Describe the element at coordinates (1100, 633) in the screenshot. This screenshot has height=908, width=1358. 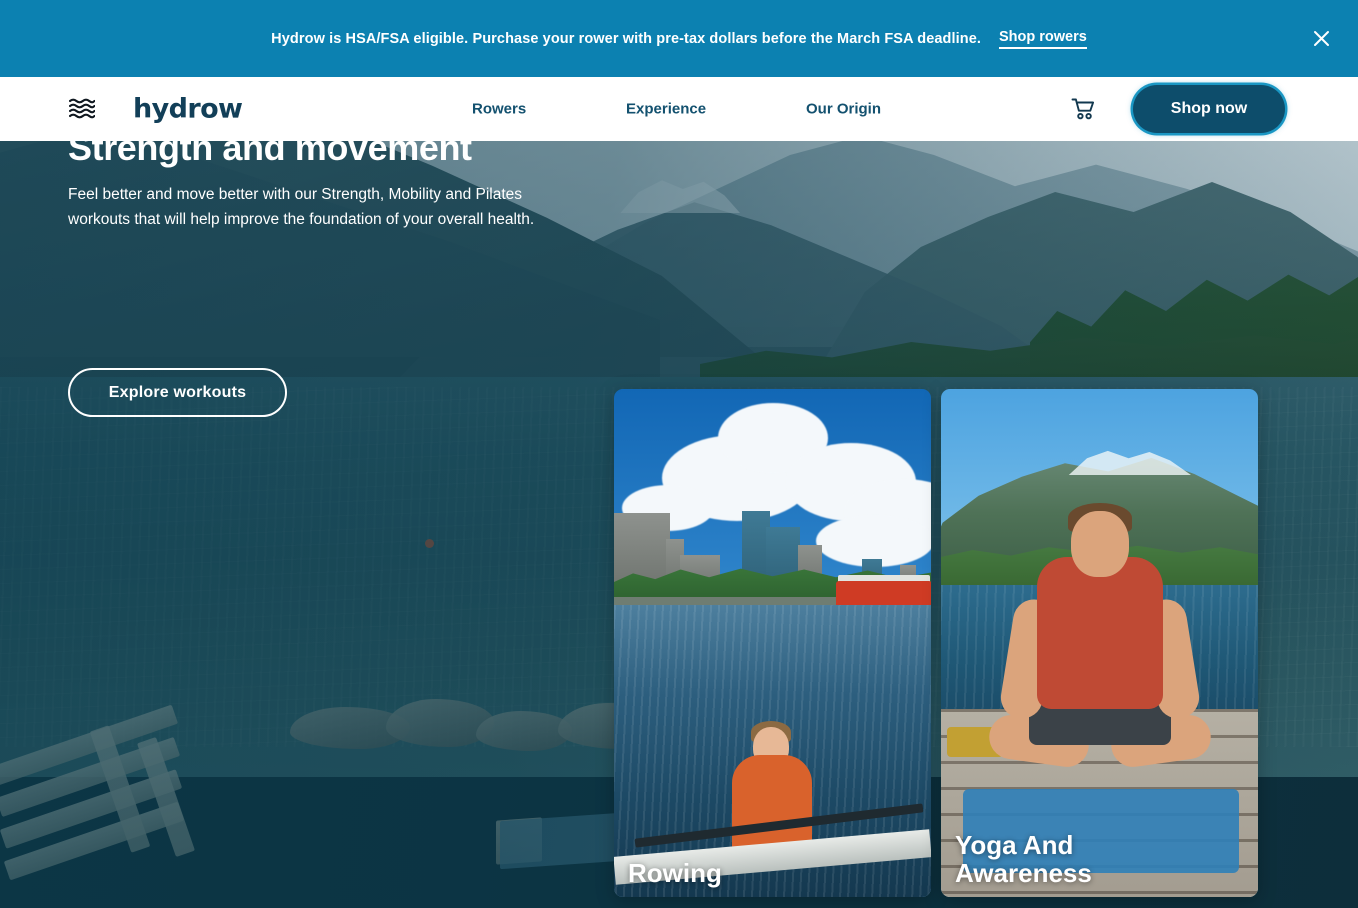
I see `card-yoga-torso` at that location.